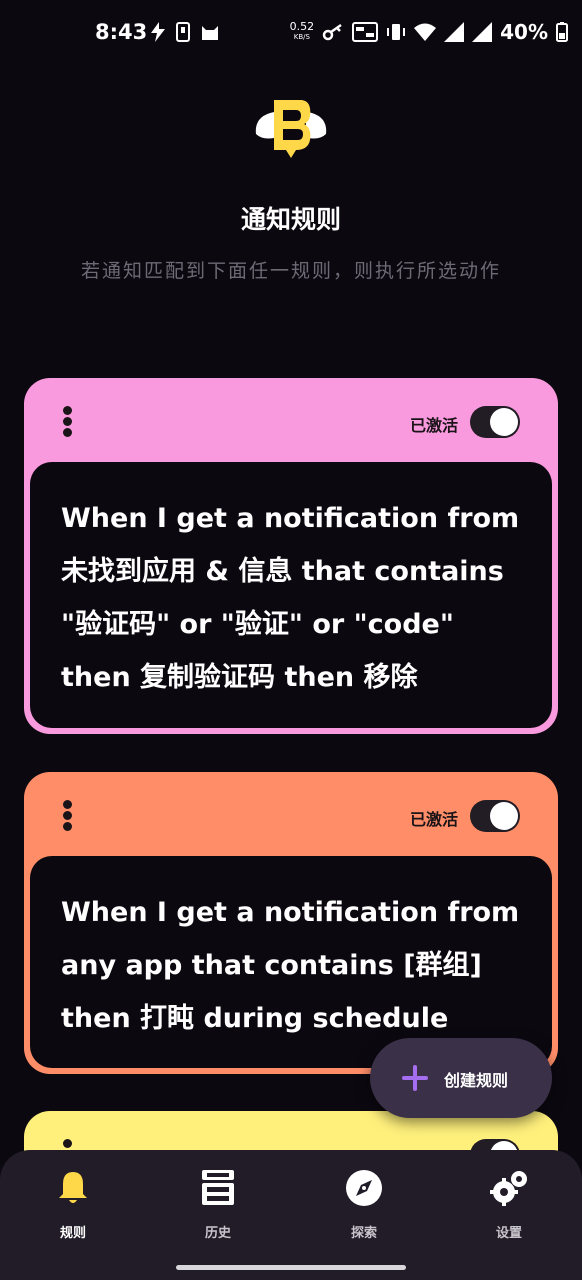 The height and width of the screenshot is (1280, 582). What do you see at coordinates (365, 32) in the screenshot?
I see `volte-icon` at bounding box center [365, 32].